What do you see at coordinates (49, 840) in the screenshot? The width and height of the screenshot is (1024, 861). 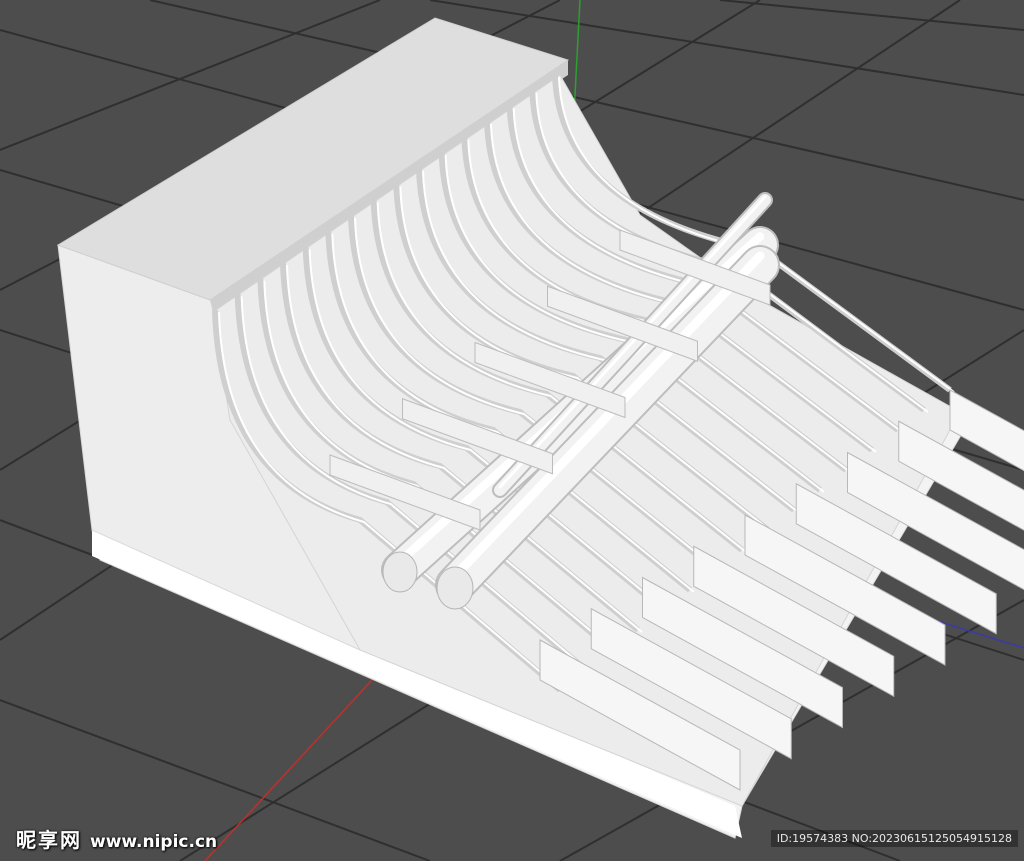 I see `brand-logo-text: 昵享网` at bounding box center [49, 840].